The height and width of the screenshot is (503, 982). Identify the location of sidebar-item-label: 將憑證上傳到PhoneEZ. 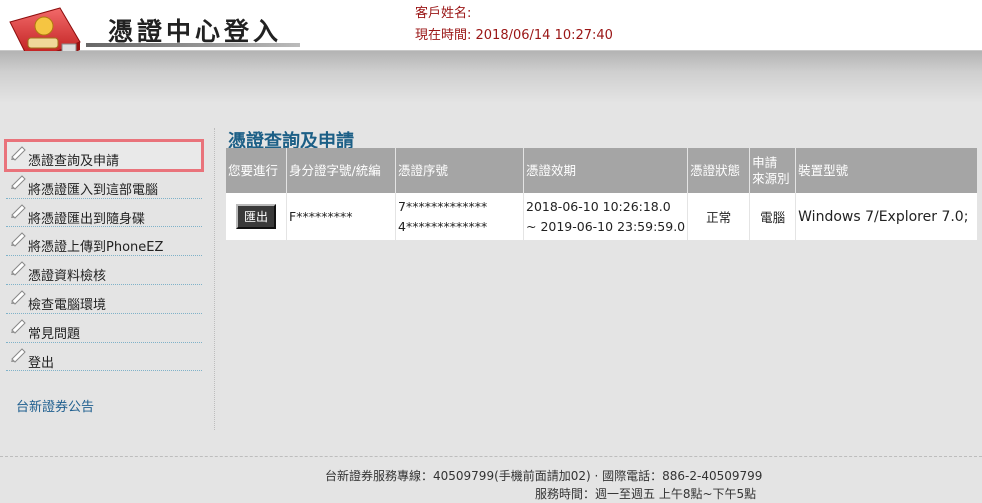
(96, 248).